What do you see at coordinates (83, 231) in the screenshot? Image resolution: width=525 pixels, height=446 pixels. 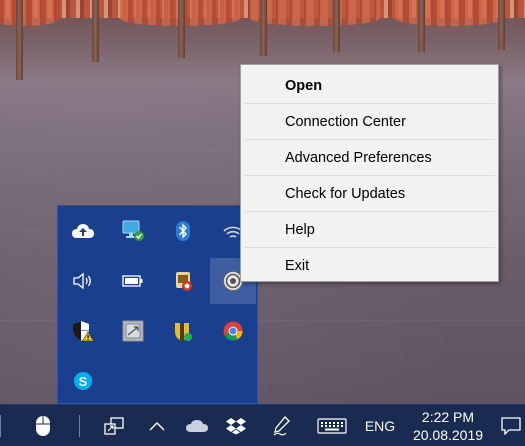 I see `onedrive-upload-icon` at bounding box center [83, 231].